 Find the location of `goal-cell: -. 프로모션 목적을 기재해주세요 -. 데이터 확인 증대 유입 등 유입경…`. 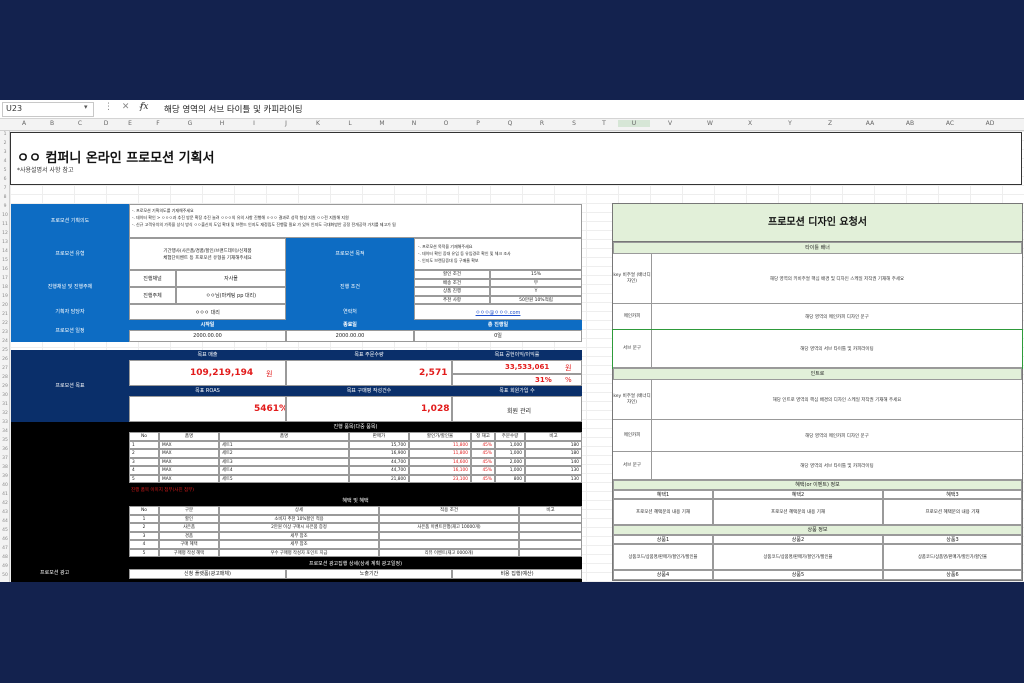

goal-cell: -. 프로모션 목적을 기재해주세요 -. 데이터 확인 증대 유입 등 유입경… is located at coordinates (498, 254).